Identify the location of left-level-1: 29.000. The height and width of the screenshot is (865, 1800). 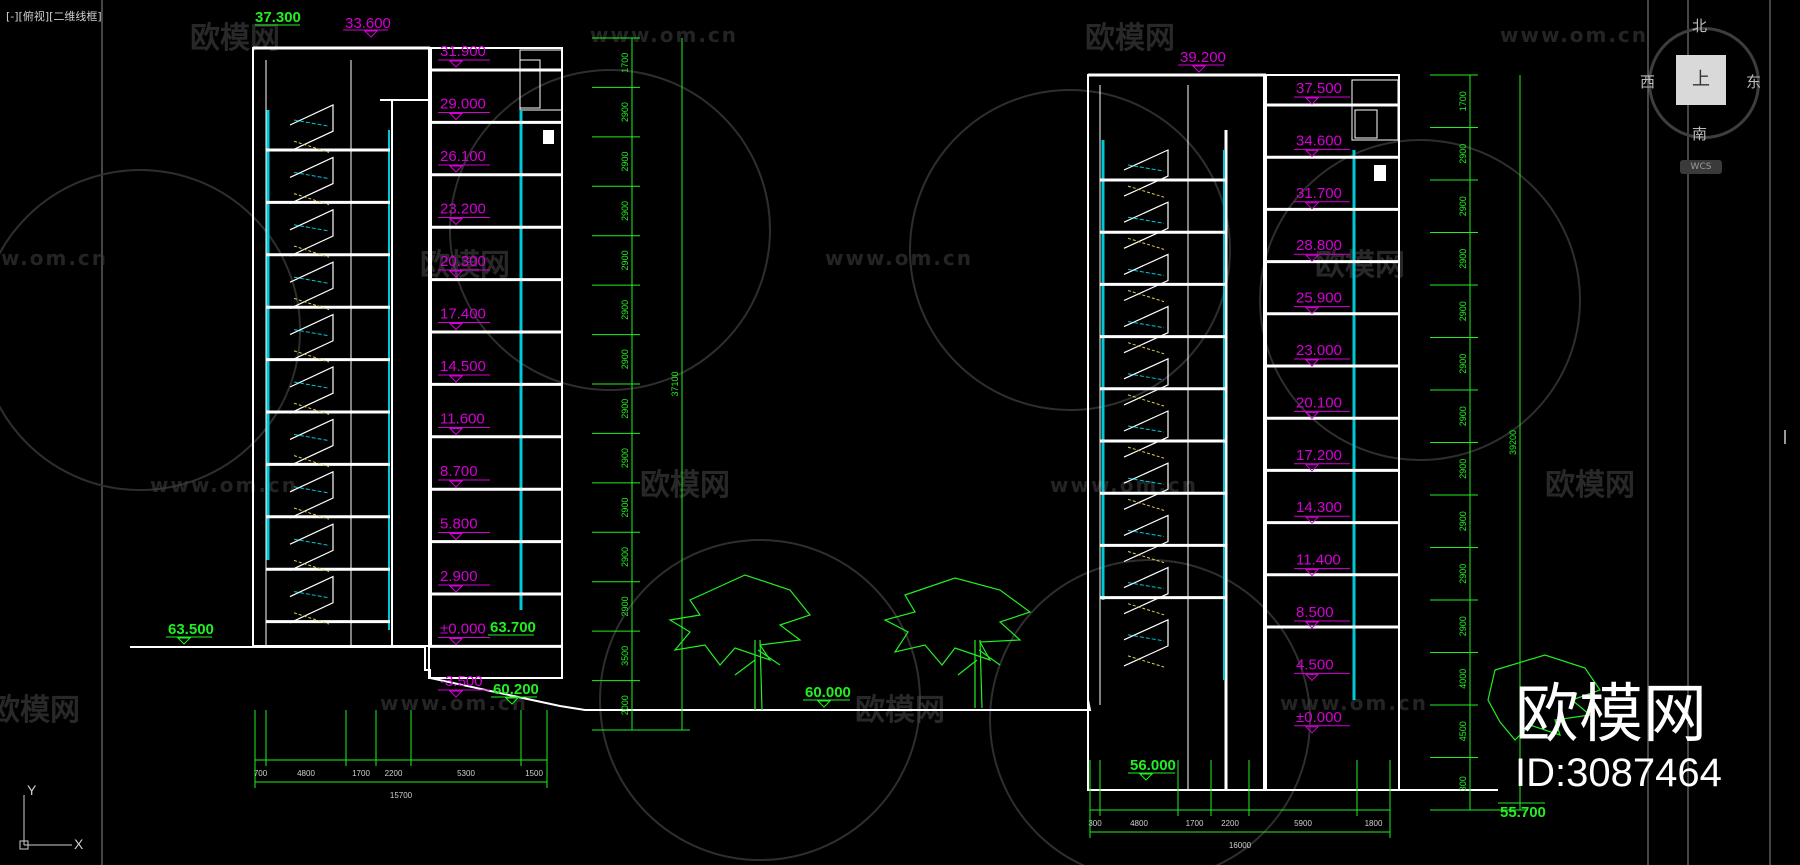
(463, 104).